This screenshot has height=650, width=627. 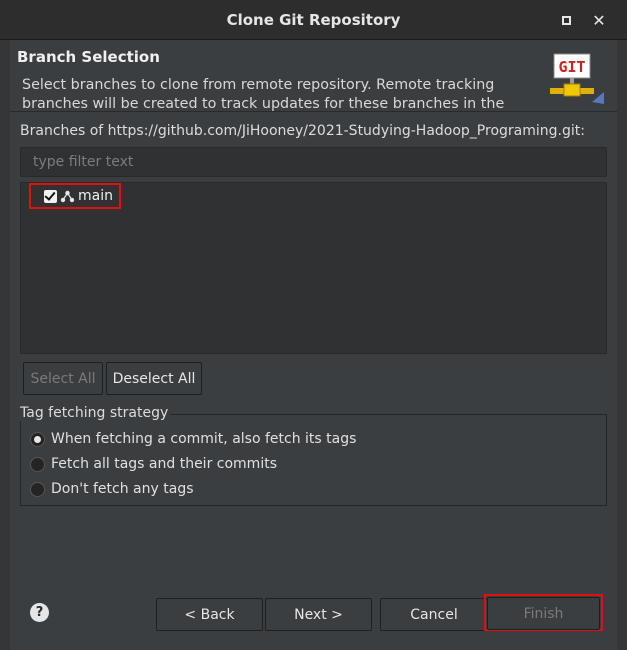 I want to click on finish-highlight: Finish, so click(x=543, y=612).